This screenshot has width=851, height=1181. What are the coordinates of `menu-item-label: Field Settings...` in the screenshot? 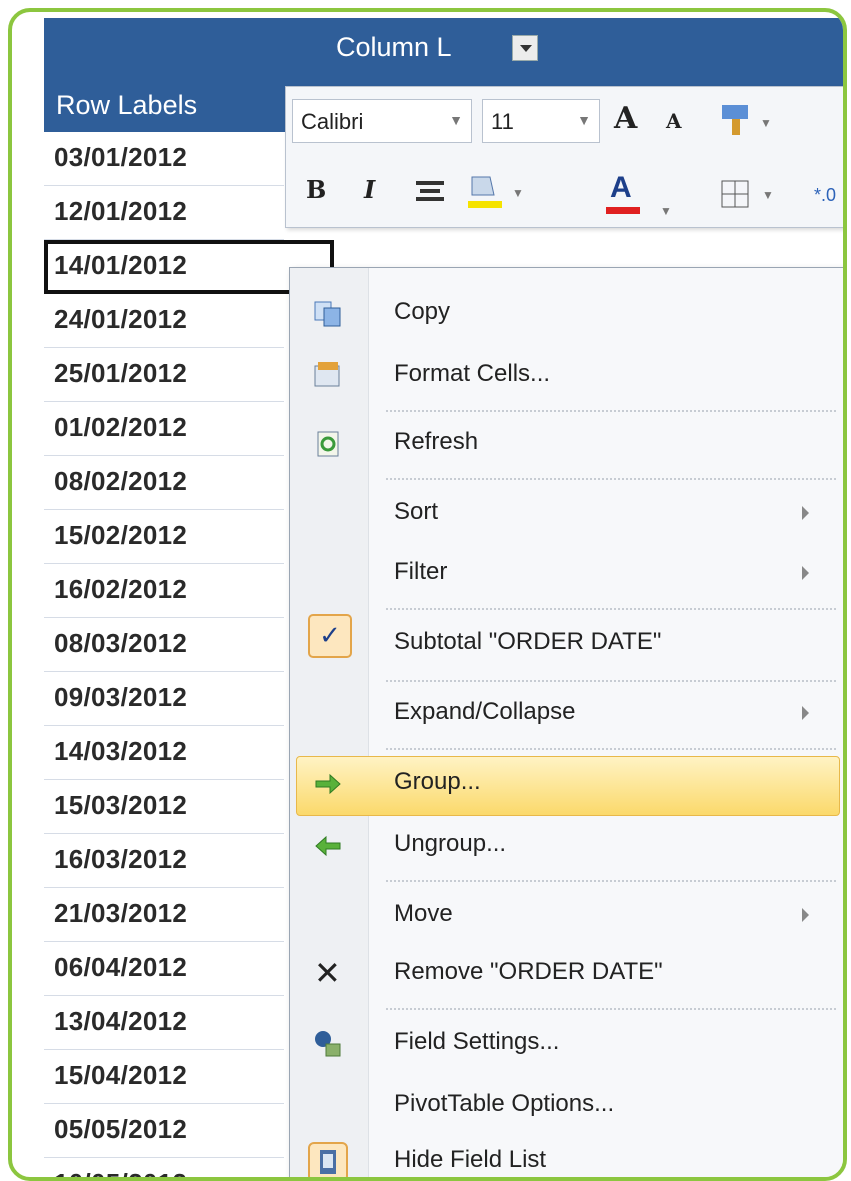 It's located at (477, 1041).